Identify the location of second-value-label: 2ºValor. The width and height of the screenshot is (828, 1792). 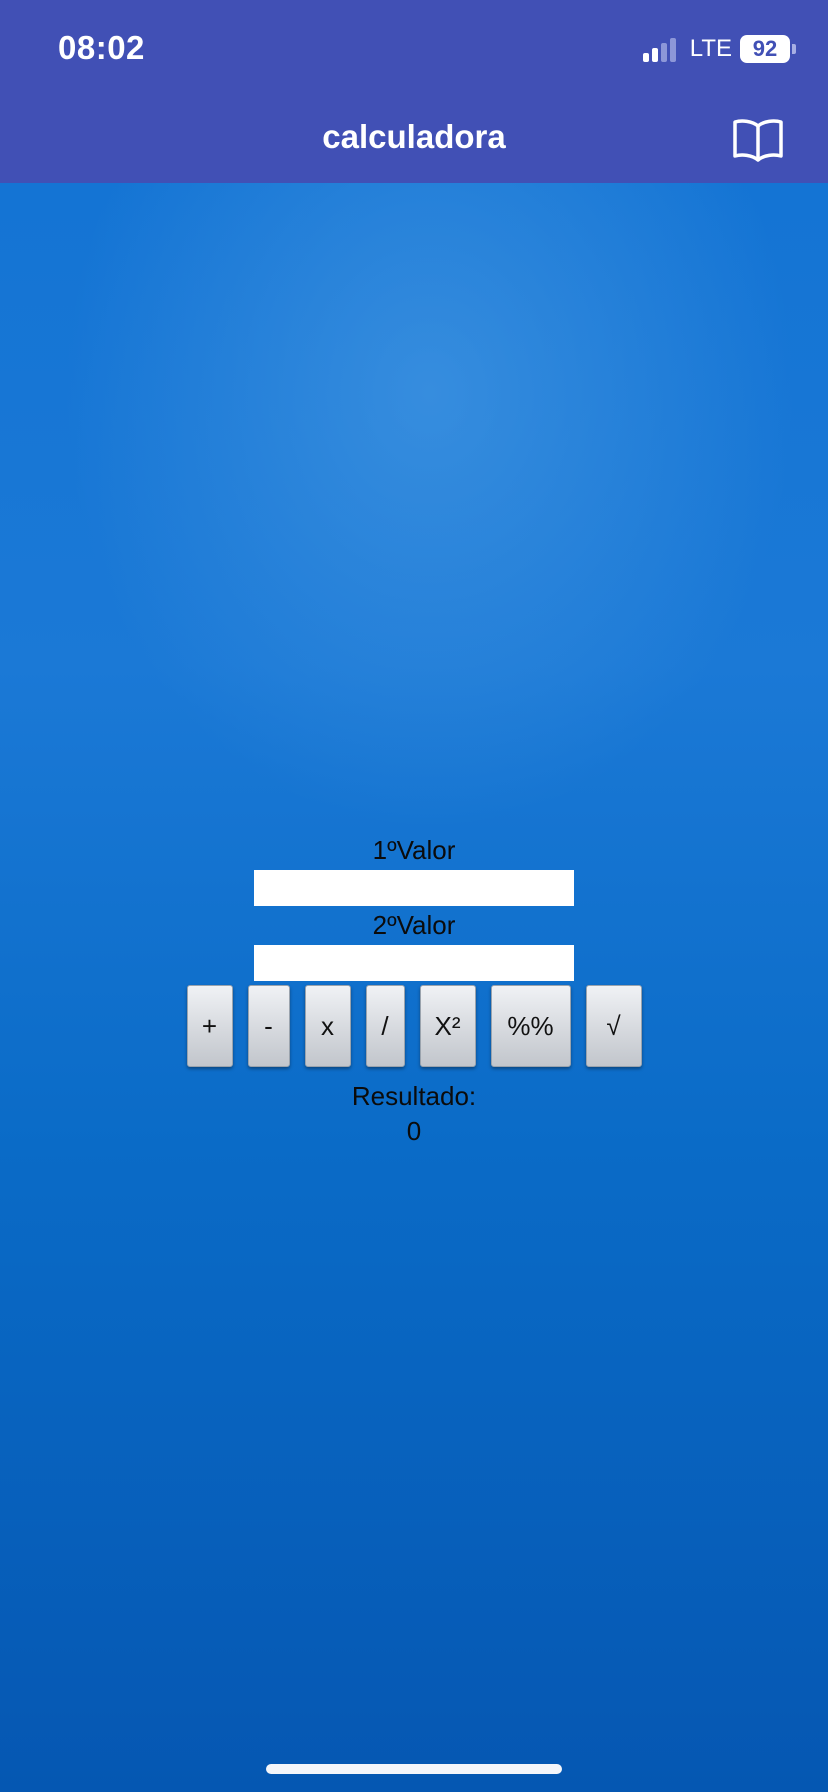
(414, 925).